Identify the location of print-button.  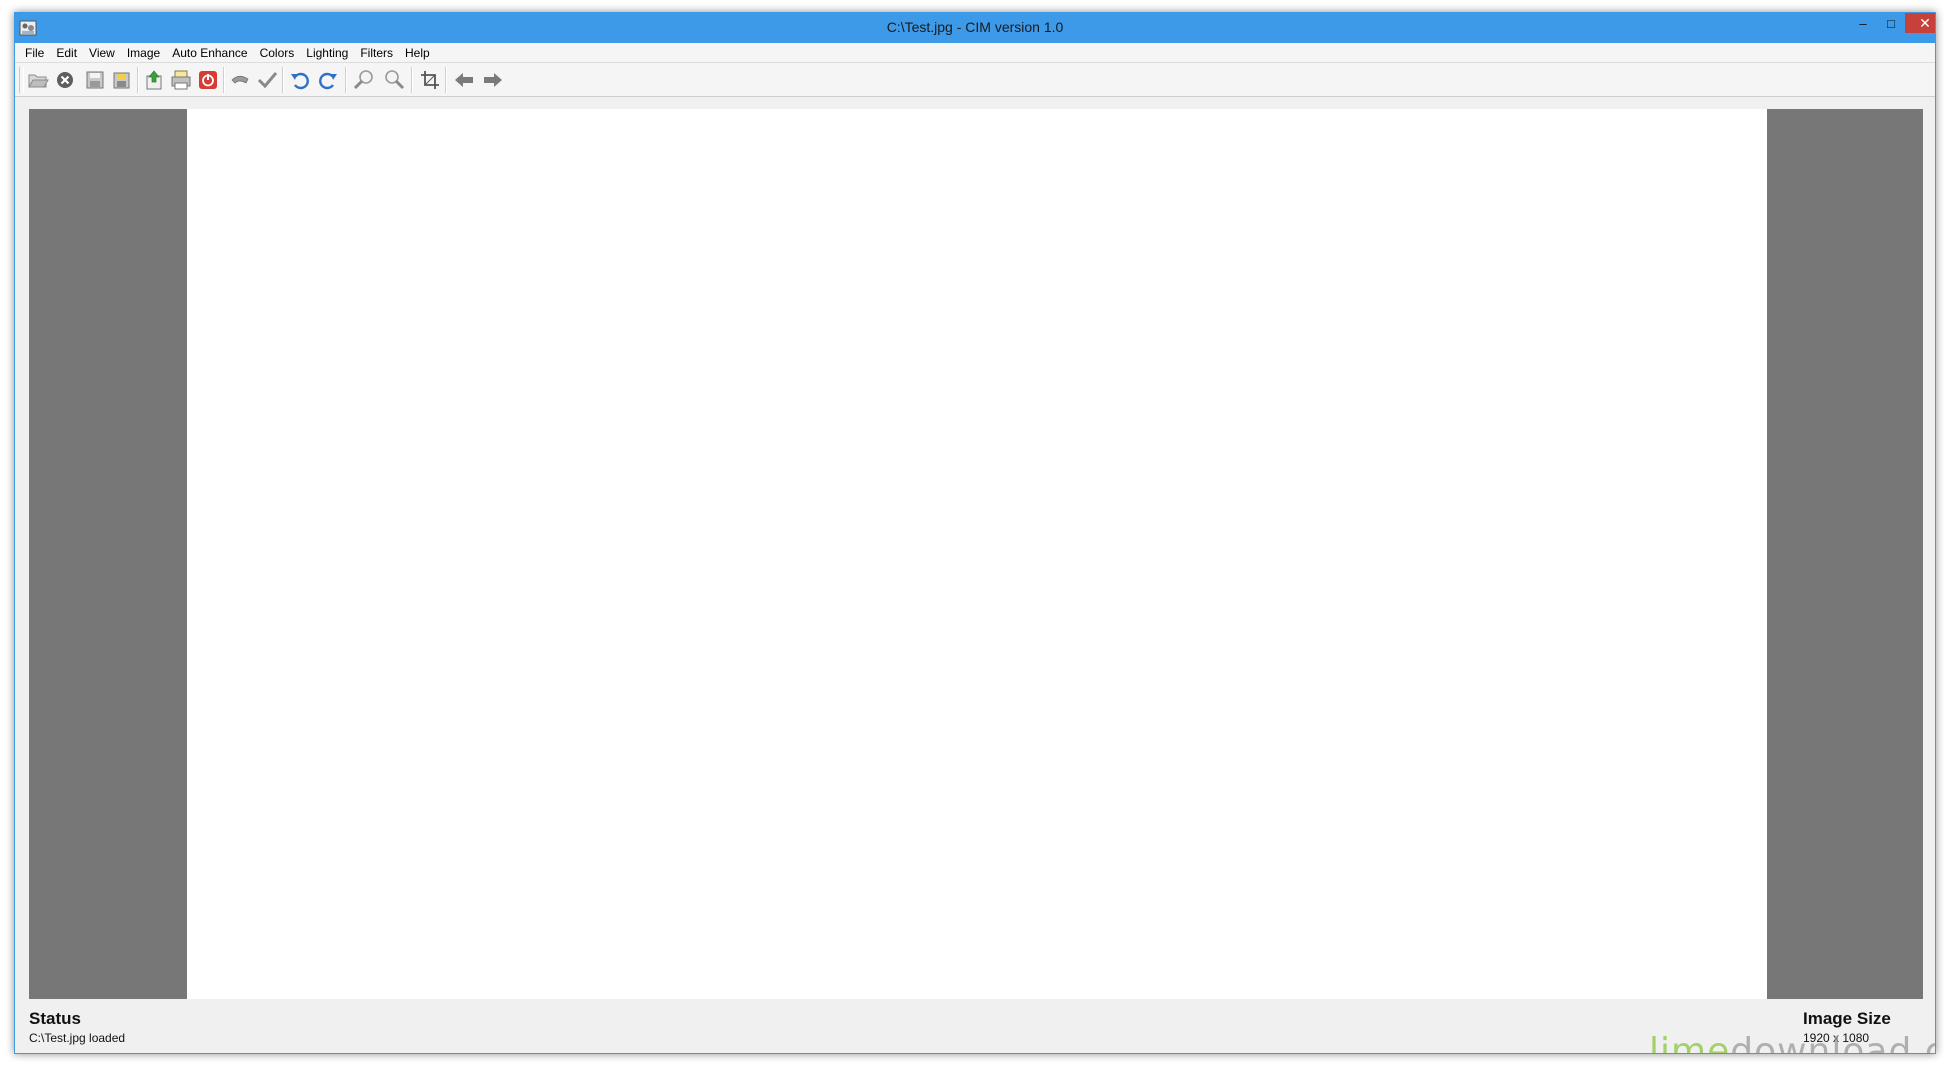
(181, 80).